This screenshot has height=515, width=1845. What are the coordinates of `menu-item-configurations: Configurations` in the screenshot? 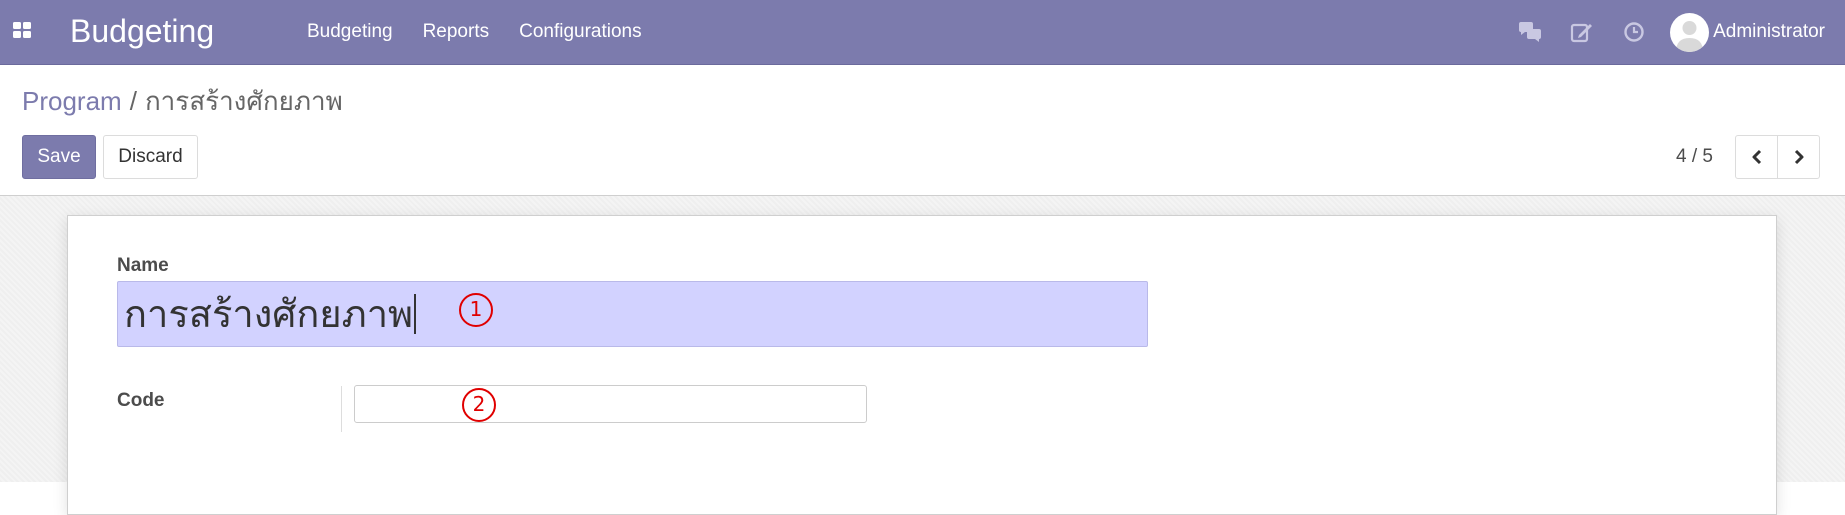 It's located at (580, 32).